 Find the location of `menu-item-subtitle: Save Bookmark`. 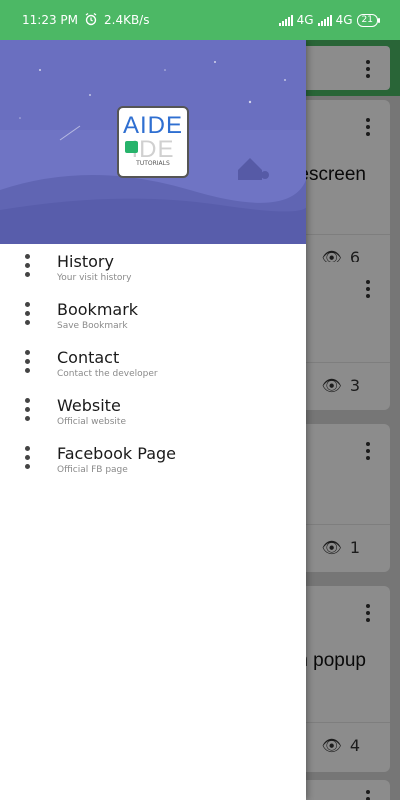

menu-item-subtitle: Save Bookmark is located at coordinates (92, 326).